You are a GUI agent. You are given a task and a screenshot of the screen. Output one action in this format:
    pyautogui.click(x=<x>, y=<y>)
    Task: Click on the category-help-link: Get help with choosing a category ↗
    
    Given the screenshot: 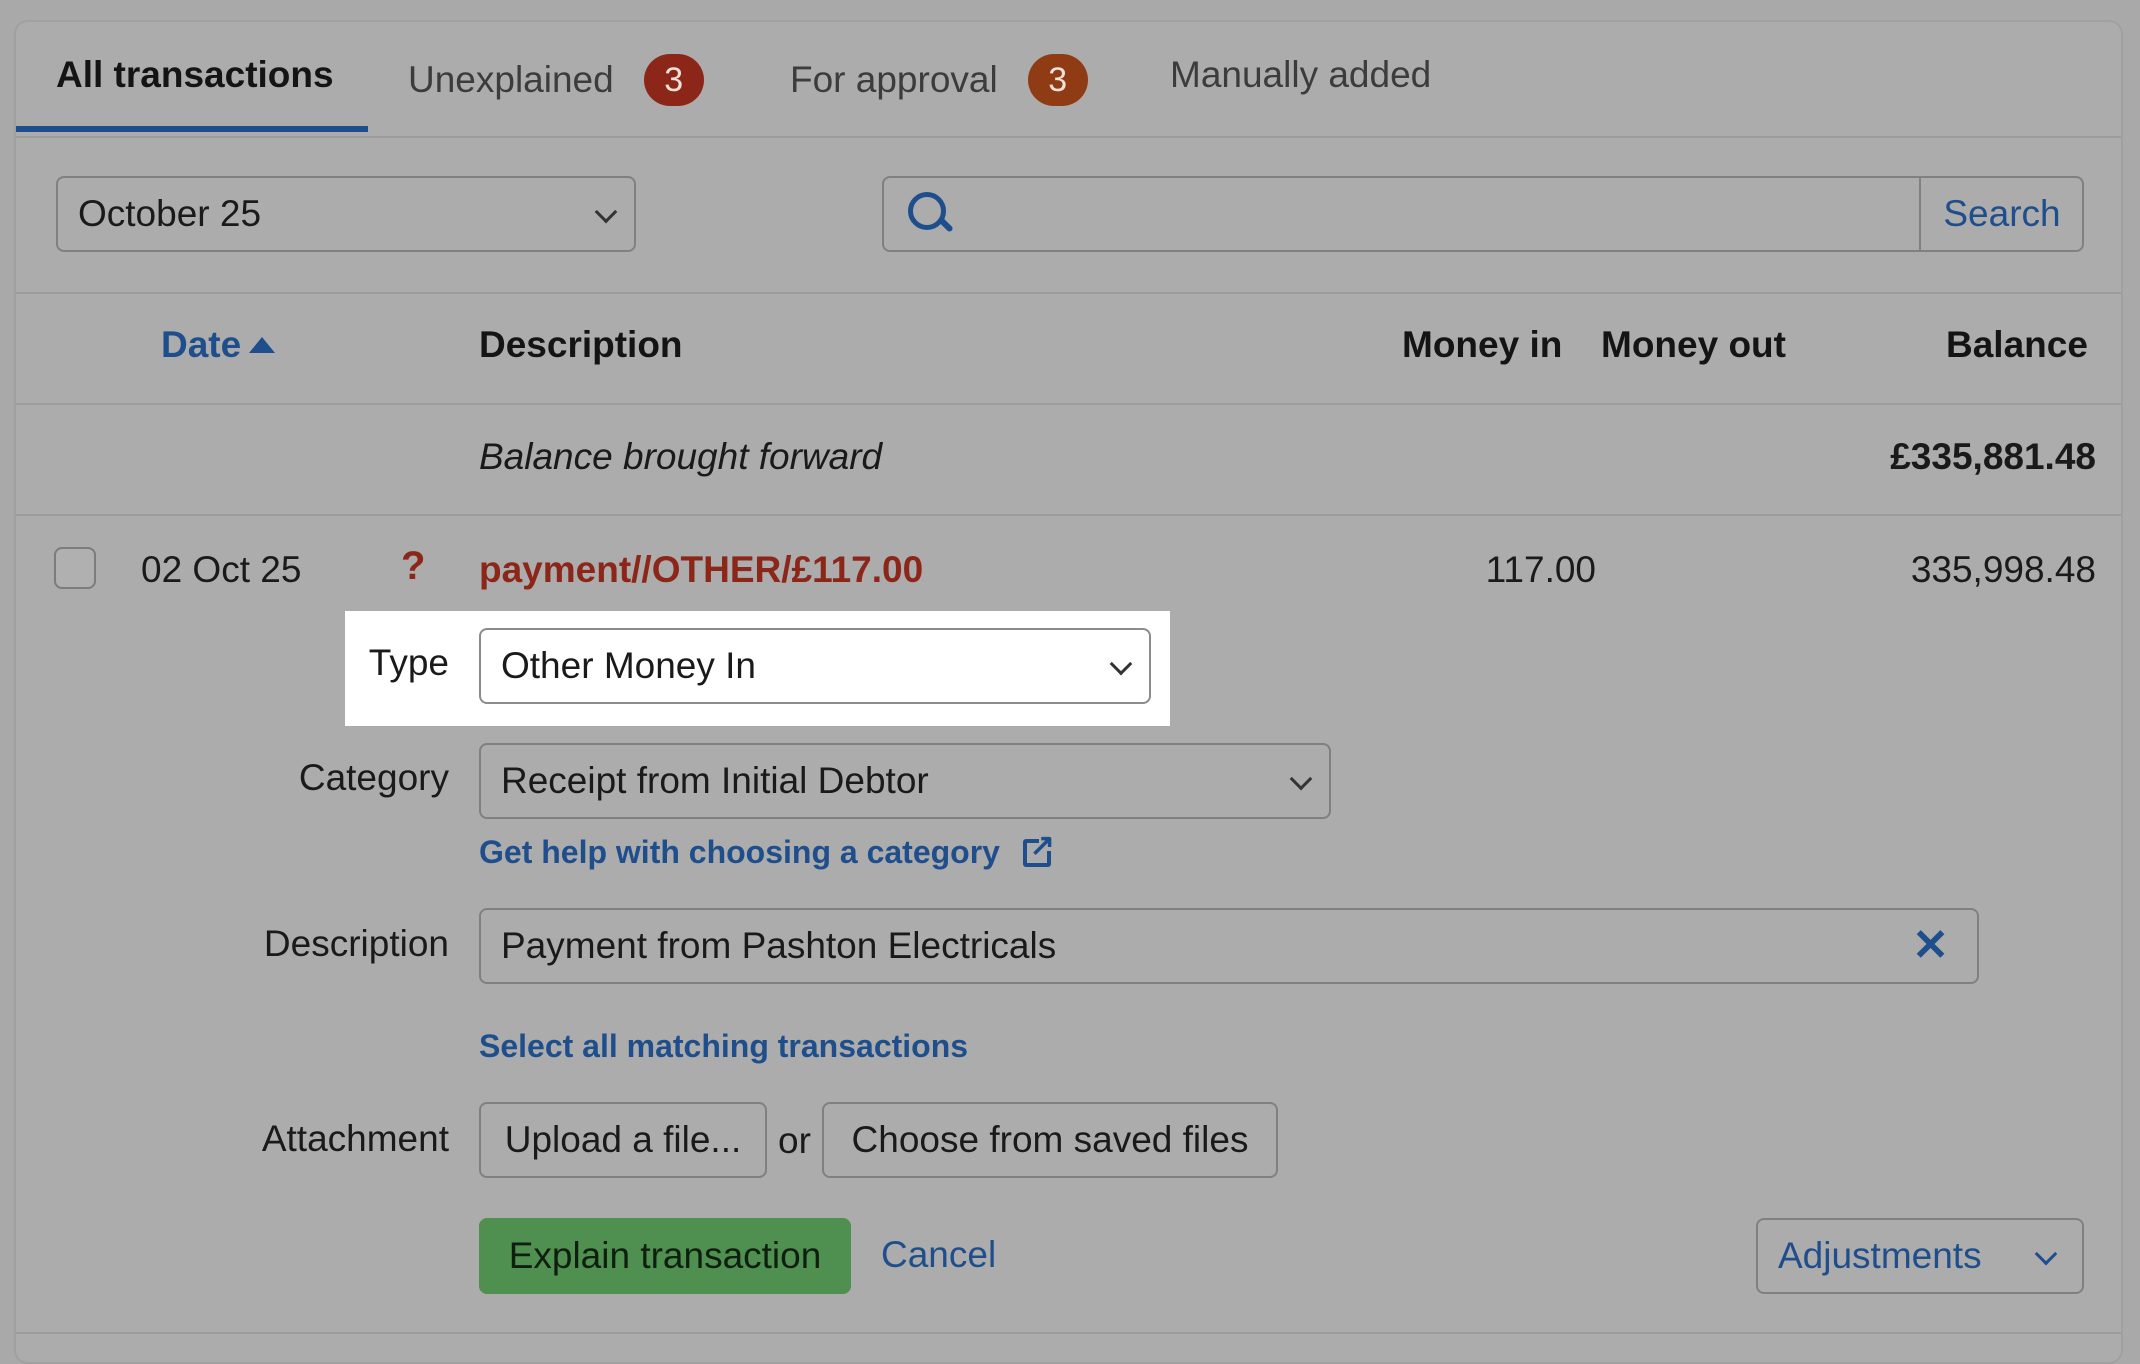 What is the action you would take?
    pyautogui.click(x=768, y=851)
    